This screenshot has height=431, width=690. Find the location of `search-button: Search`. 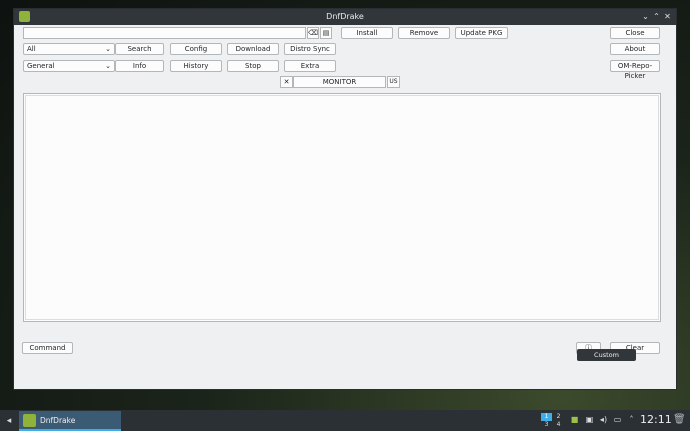

search-button: Search is located at coordinates (139, 49).